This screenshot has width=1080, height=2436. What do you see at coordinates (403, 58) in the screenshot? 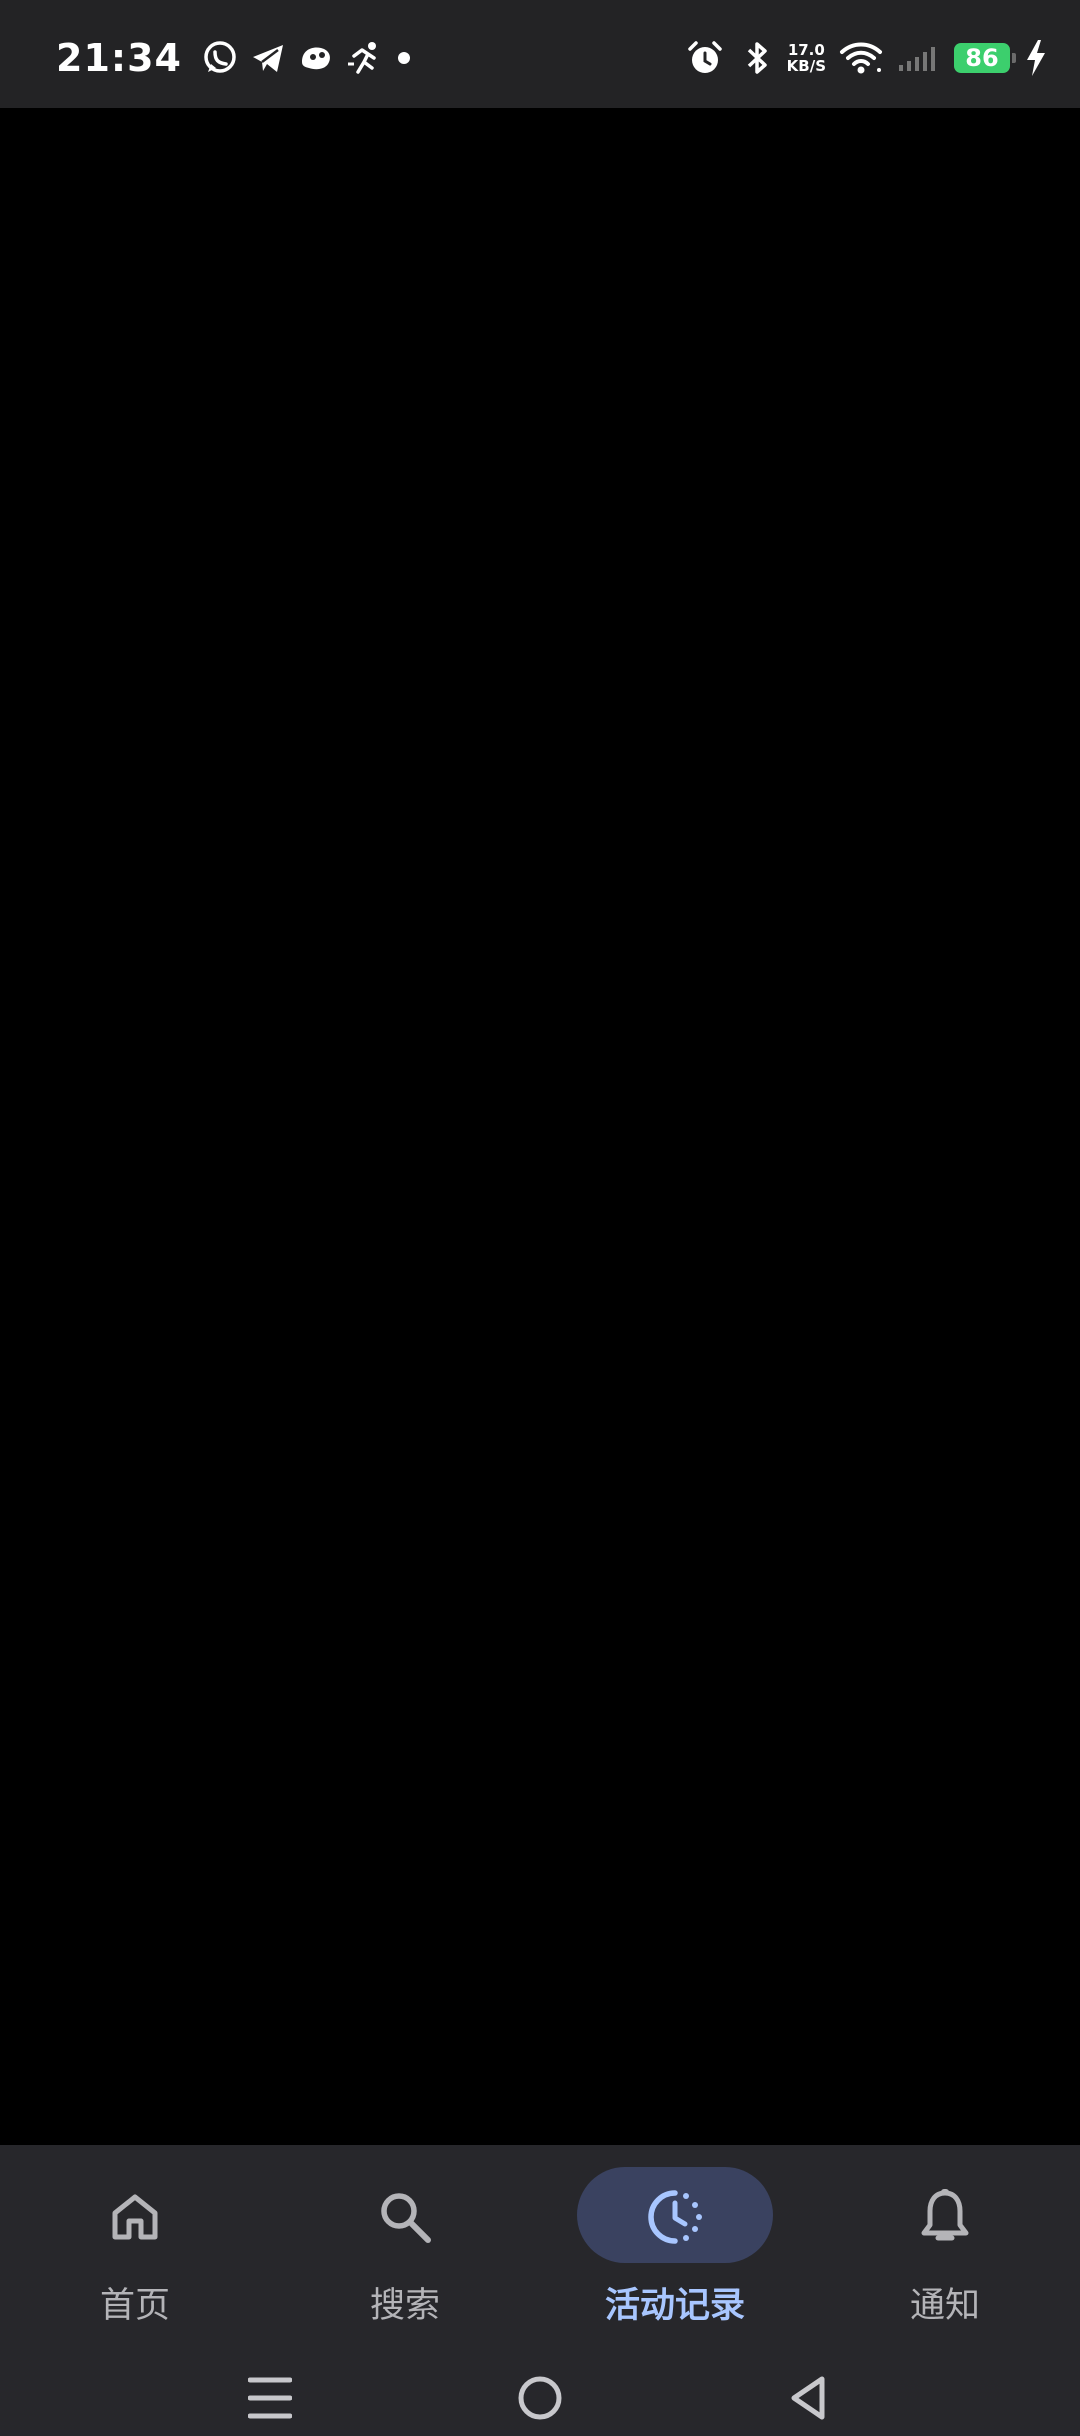
I see `more-notifications-dot` at bounding box center [403, 58].